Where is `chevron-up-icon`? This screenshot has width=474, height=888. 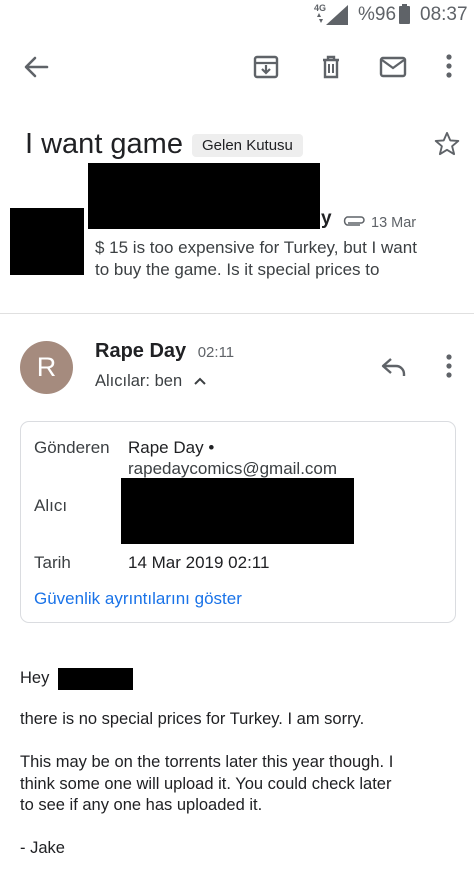
chevron-up-icon is located at coordinates (200, 381).